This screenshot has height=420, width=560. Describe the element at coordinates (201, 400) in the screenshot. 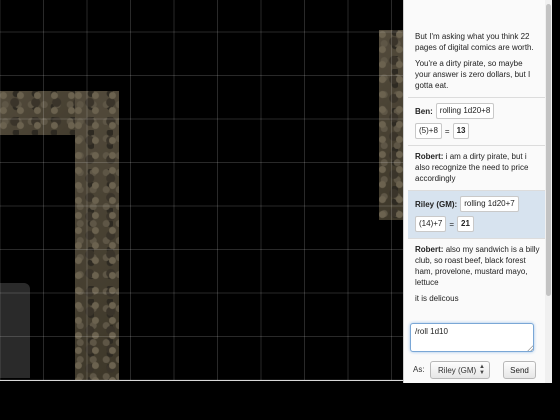

I see `map-bottom-bar` at that location.